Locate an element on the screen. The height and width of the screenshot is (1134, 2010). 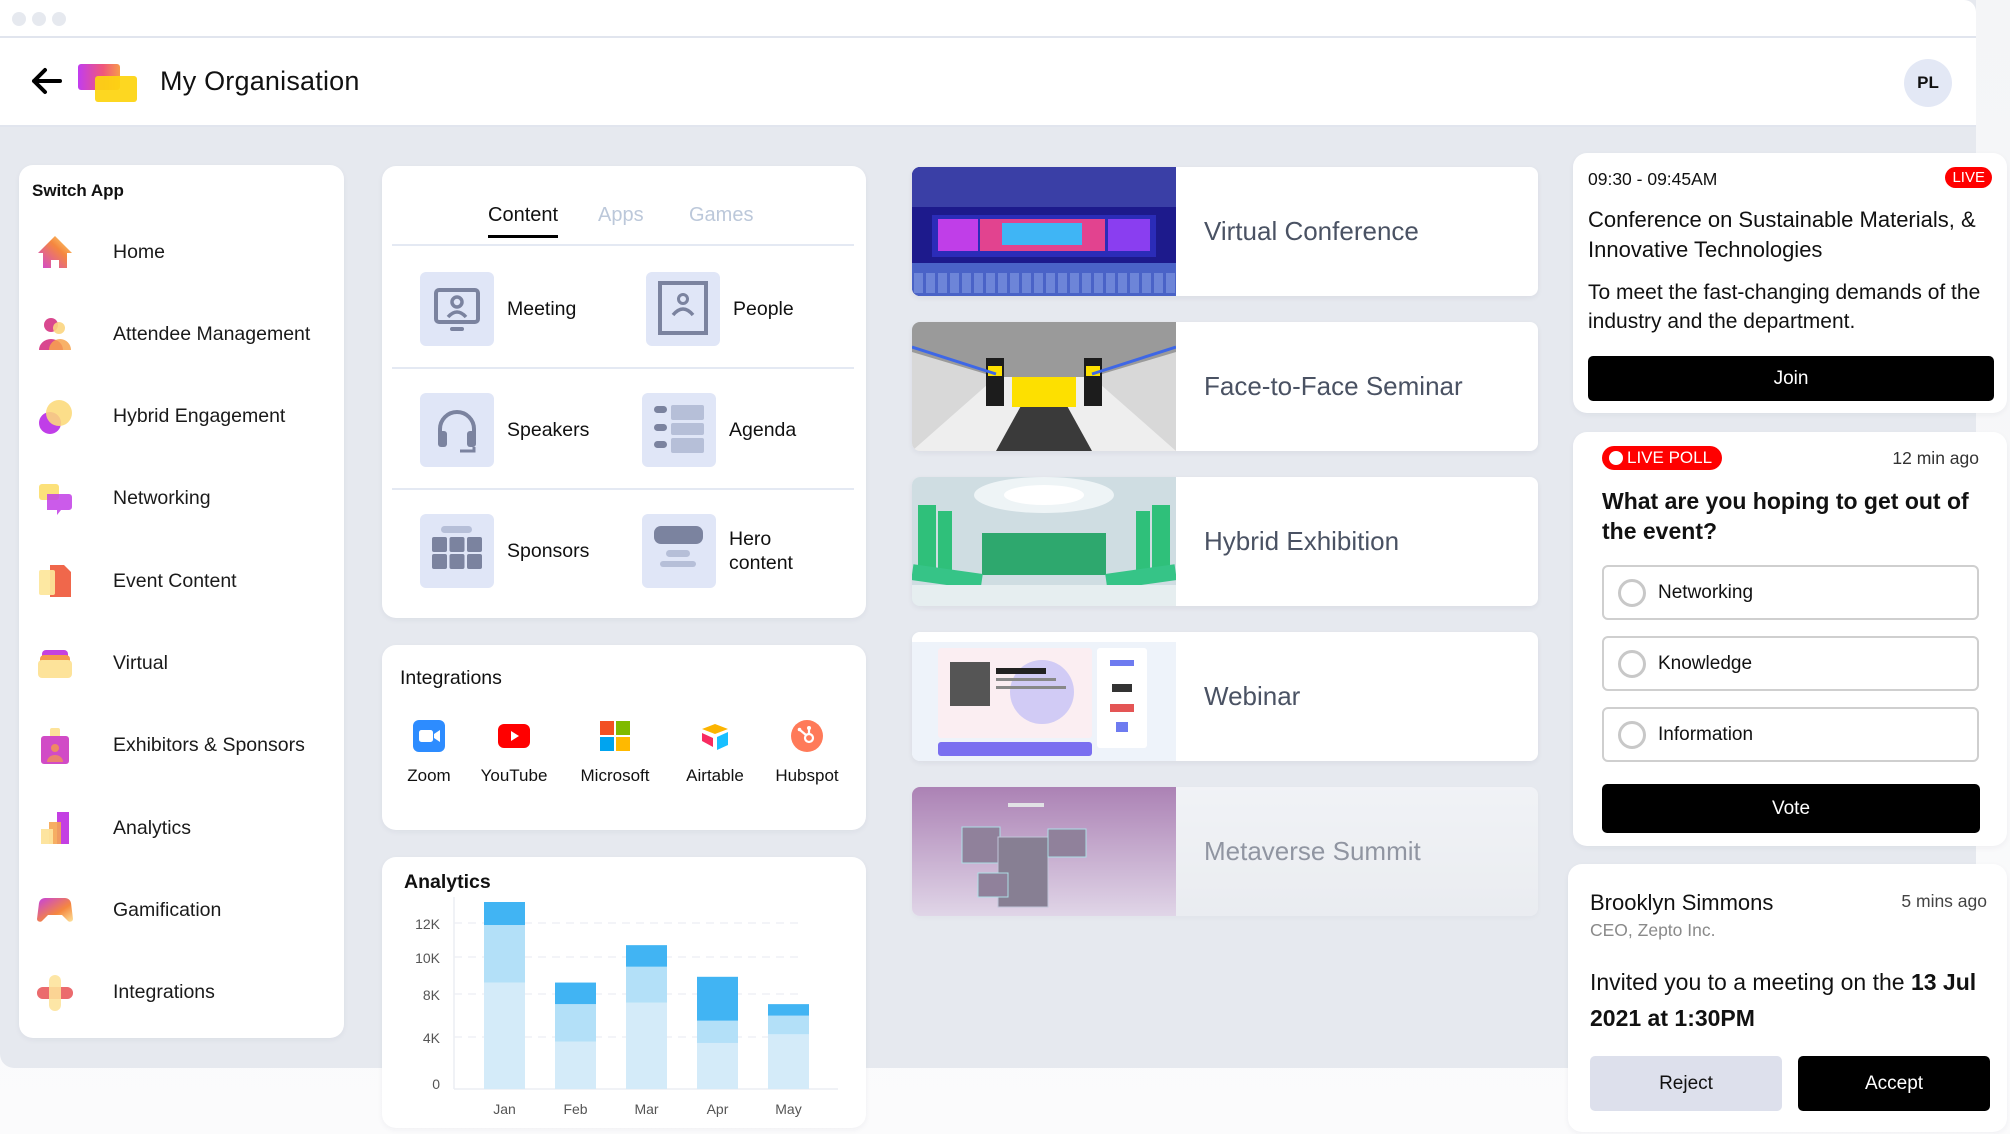
sidebar-item-integrations: Integrations is located at coordinates (181, 993).